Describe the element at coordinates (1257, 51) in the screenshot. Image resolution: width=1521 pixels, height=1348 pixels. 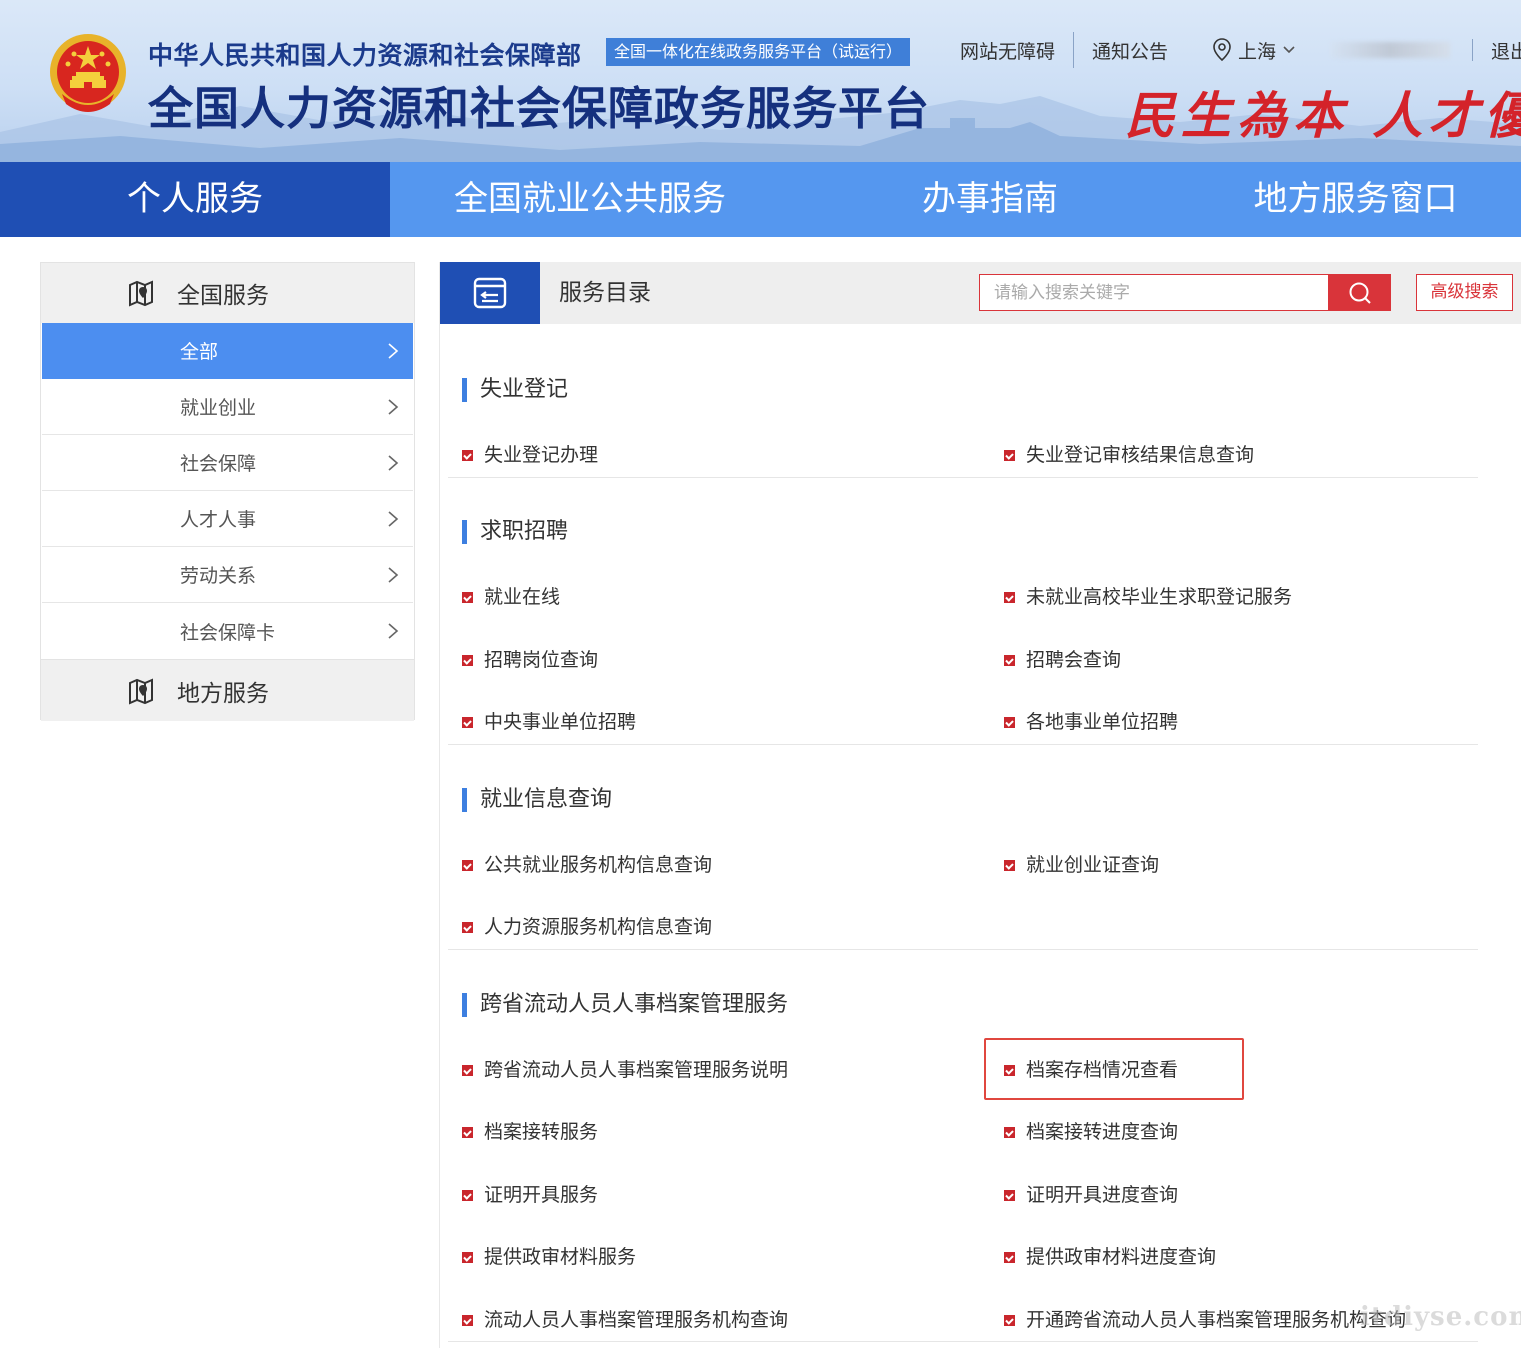
I see `location-label: 上海` at that location.